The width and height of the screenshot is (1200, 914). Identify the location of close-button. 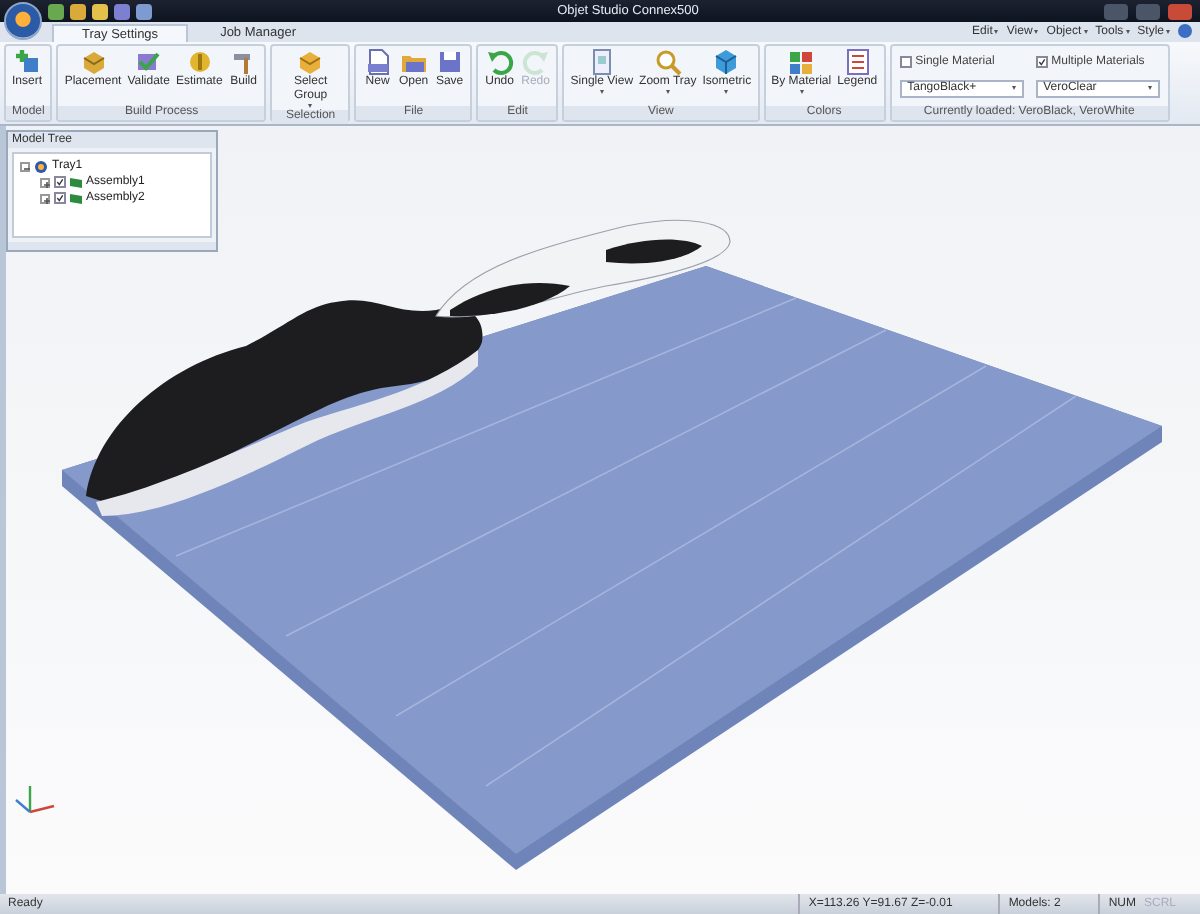
(1179, 11).